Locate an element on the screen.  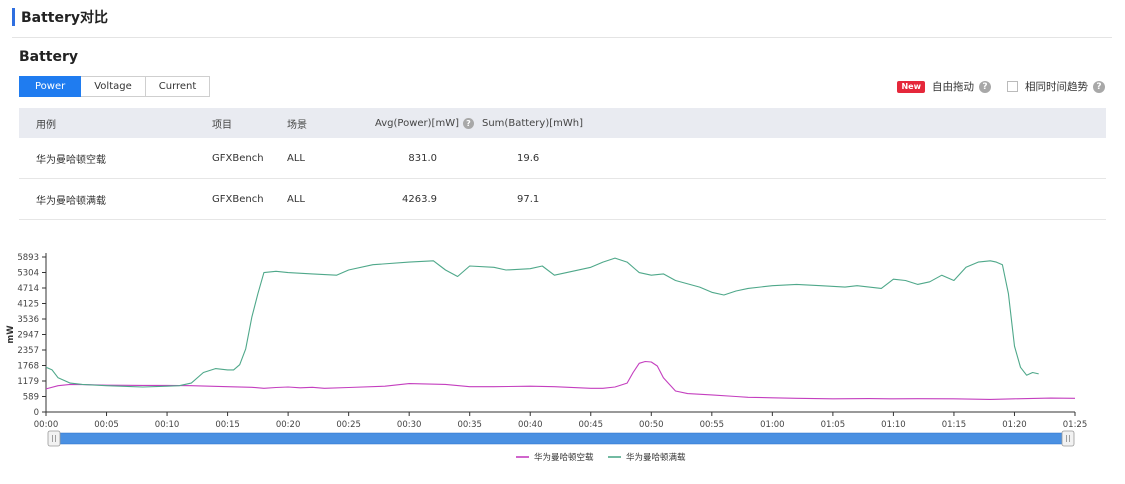
legend-label-2: 华为曼哈顿满载 is located at coordinates (656, 457).